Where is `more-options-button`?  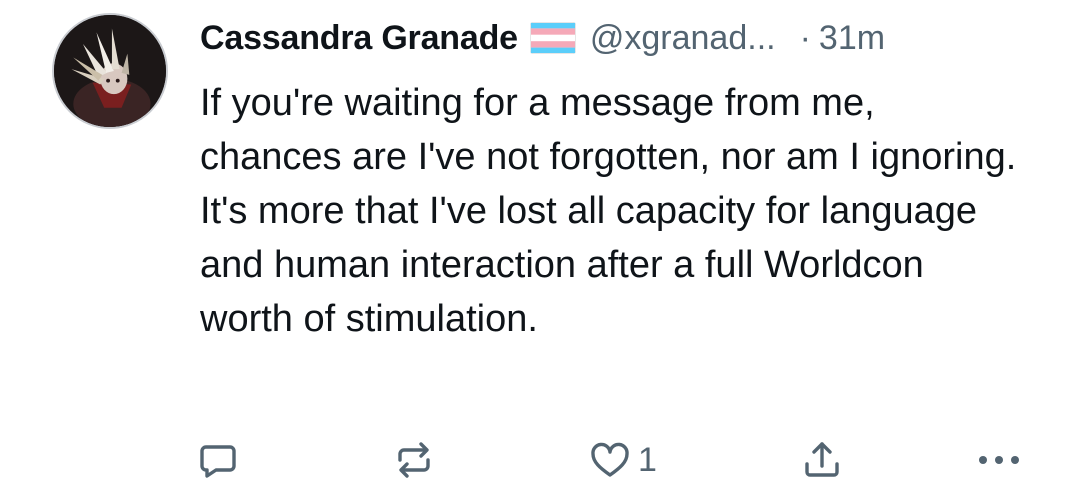
more-options-button is located at coordinates (999, 460).